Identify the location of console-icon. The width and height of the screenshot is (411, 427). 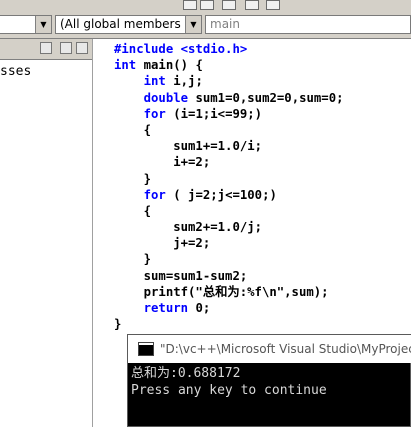
(146, 349).